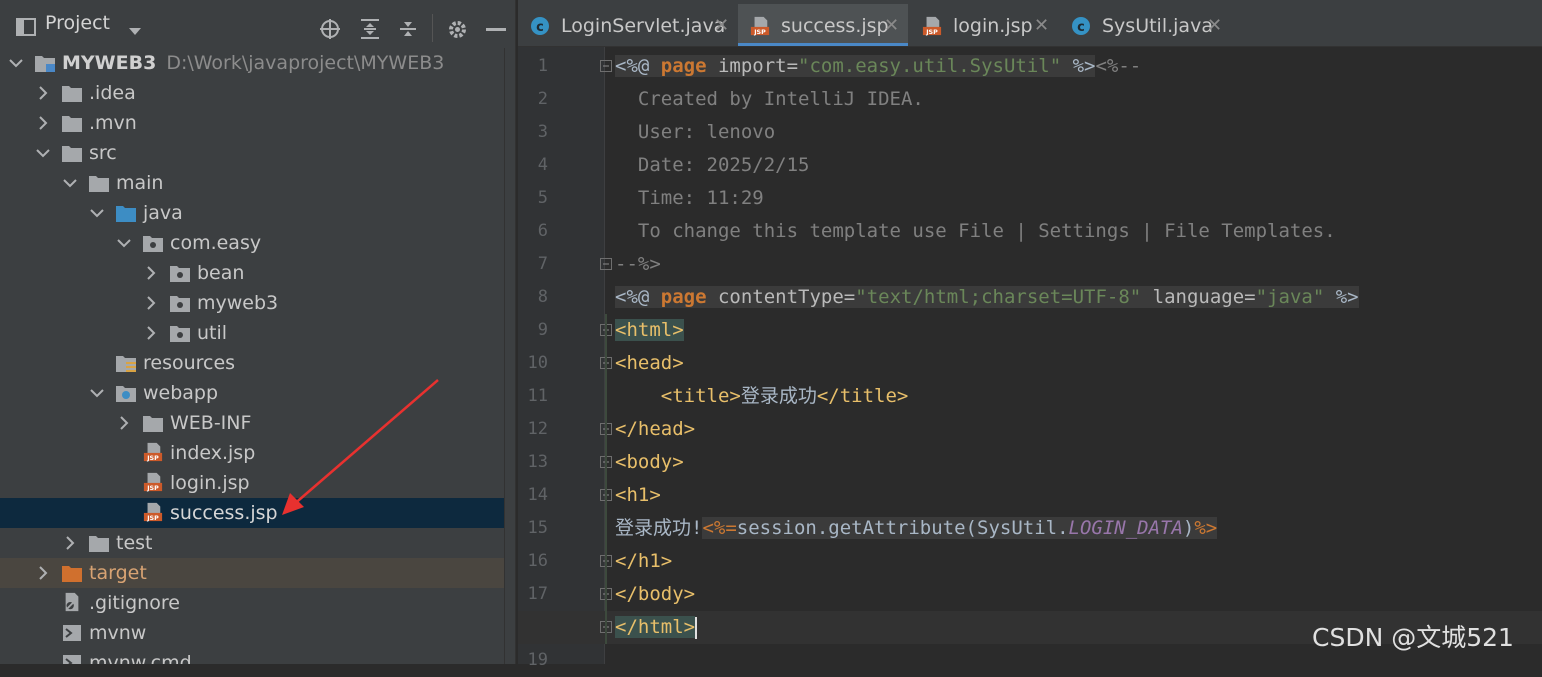 The height and width of the screenshot is (677, 1542). Describe the element at coordinates (769, 99) in the screenshot. I see `code-line-2: Created by IntelliJ IDEA.` at that location.